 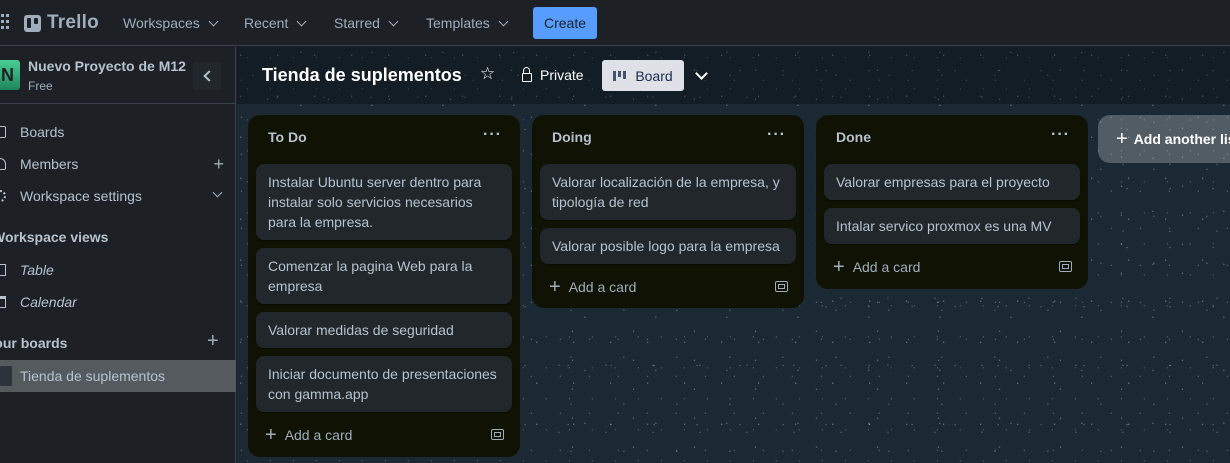 I want to click on nav-recent: Recent, so click(x=275, y=23).